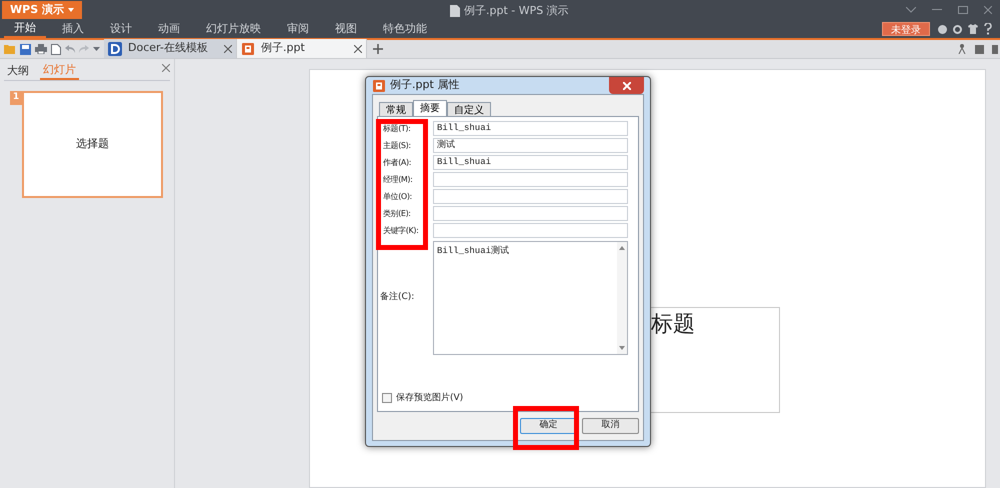 Image resolution: width=1000 pixels, height=488 pixels. What do you see at coordinates (346, 29) in the screenshot?
I see `ribbon-tab: 视图` at bounding box center [346, 29].